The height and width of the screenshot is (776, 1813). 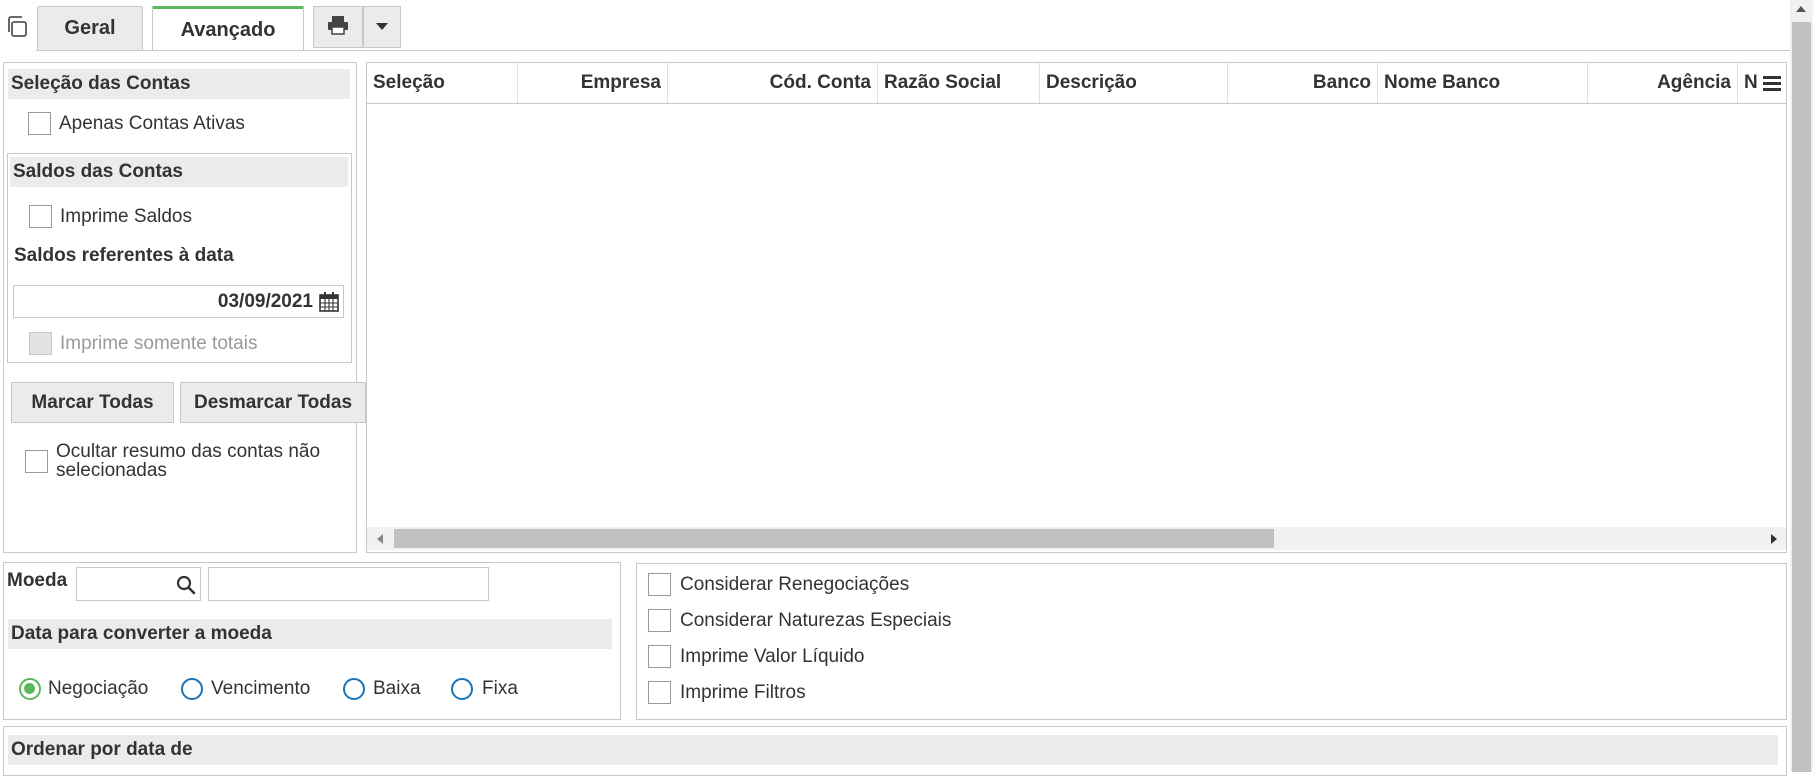 What do you see at coordinates (126, 216) in the screenshot?
I see `imprime-saldos-label: Imprime Saldos` at bounding box center [126, 216].